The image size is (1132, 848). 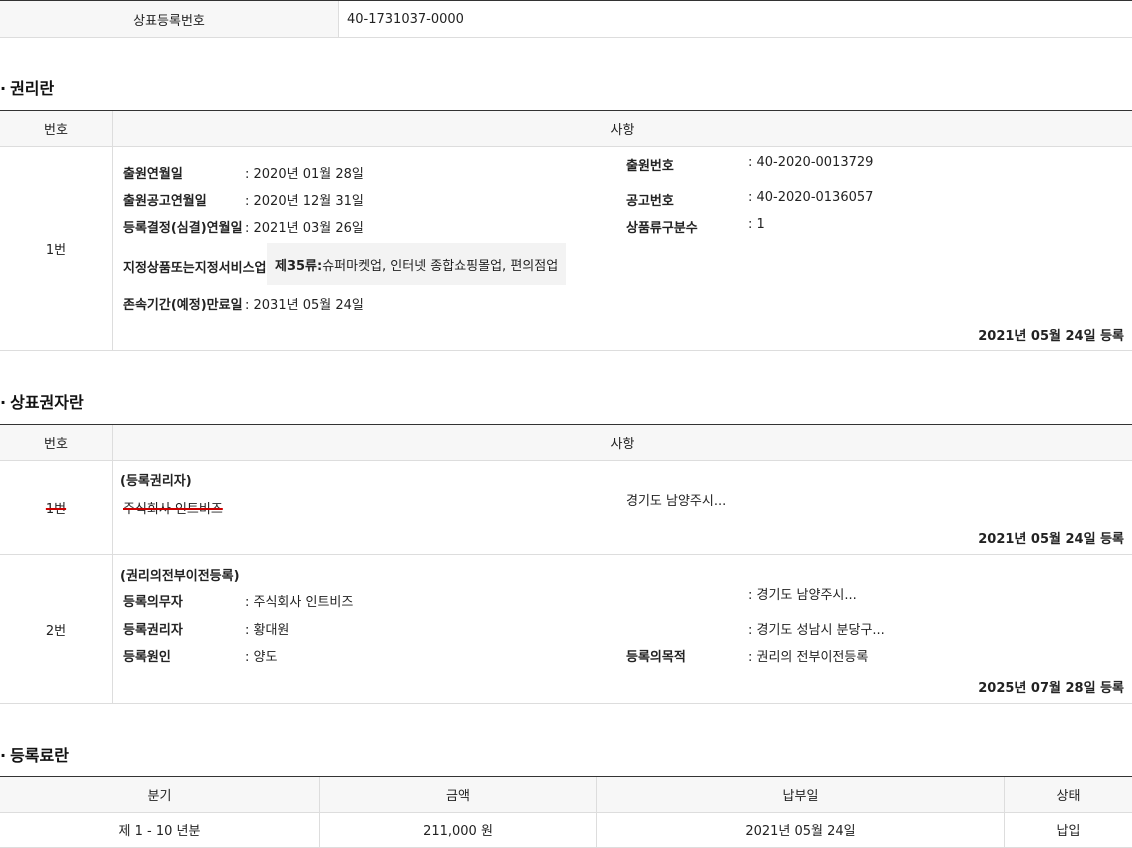 What do you see at coordinates (56, 442) in the screenshot?
I see `owners-col-number: 번호` at bounding box center [56, 442].